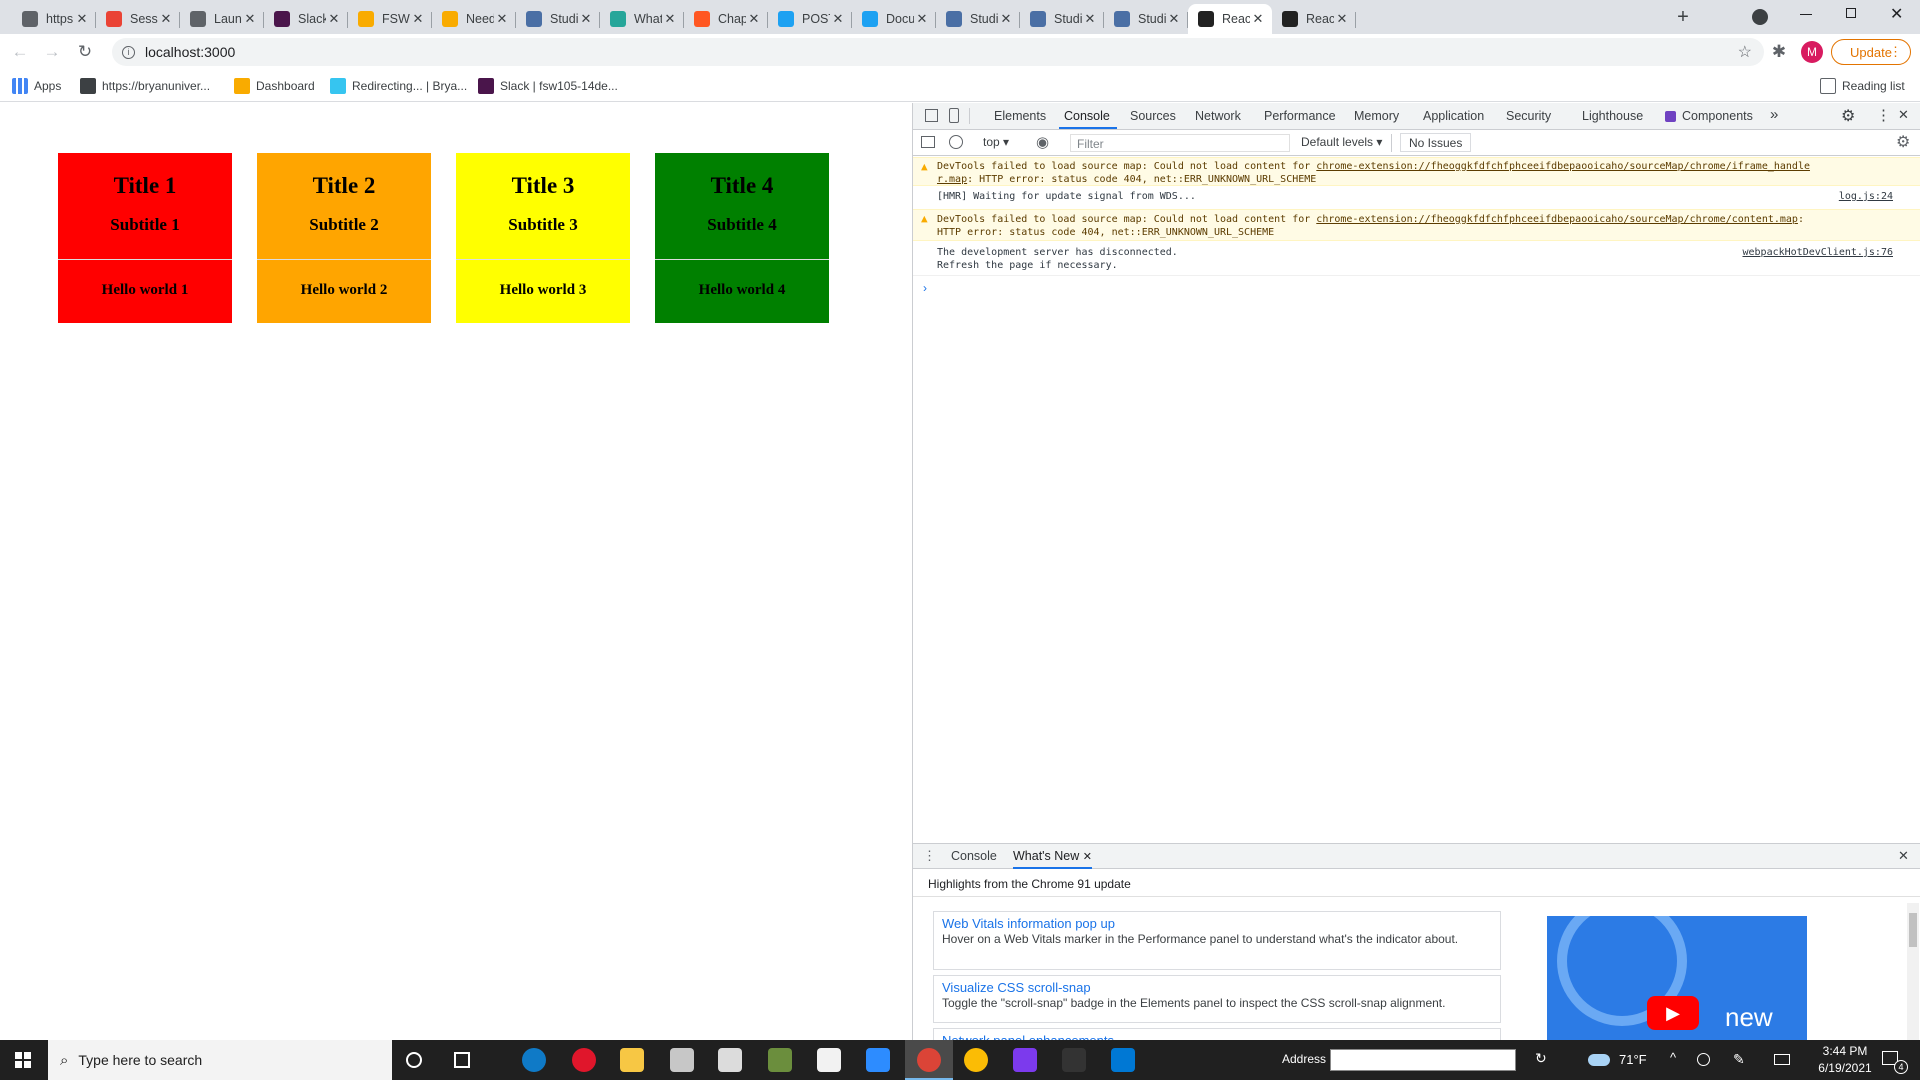 The width and height of the screenshot is (1920, 1080). I want to click on update-button: Update ⋮, so click(1871, 52).